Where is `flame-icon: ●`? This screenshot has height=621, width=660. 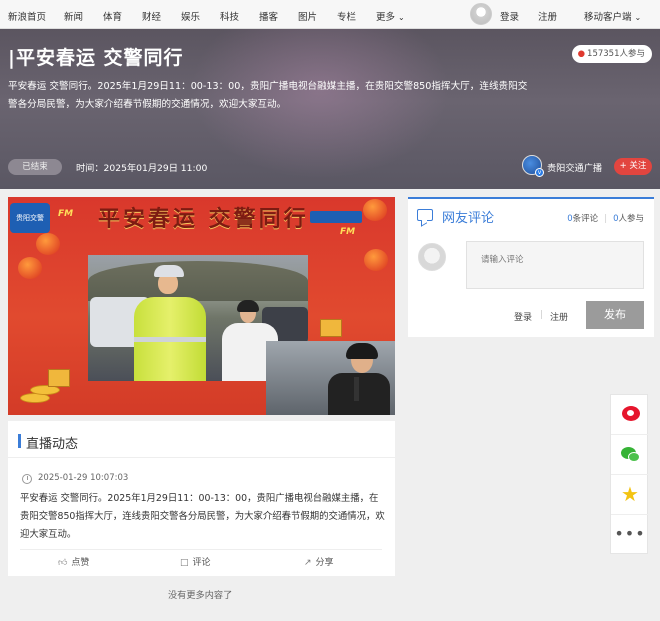
flame-icon: ● is located at coordinates (581, 54).